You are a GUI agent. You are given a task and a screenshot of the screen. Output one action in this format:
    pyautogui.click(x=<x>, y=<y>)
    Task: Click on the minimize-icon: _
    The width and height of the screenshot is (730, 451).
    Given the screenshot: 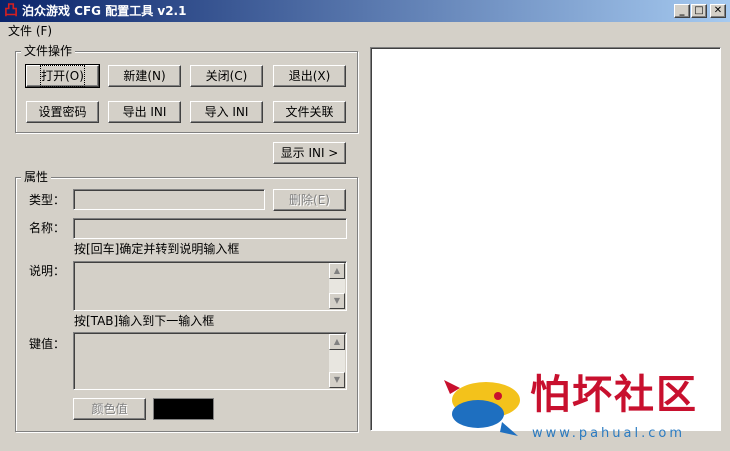 What is the action you would take?
    pyautogui.click(x=682, y=10)
    